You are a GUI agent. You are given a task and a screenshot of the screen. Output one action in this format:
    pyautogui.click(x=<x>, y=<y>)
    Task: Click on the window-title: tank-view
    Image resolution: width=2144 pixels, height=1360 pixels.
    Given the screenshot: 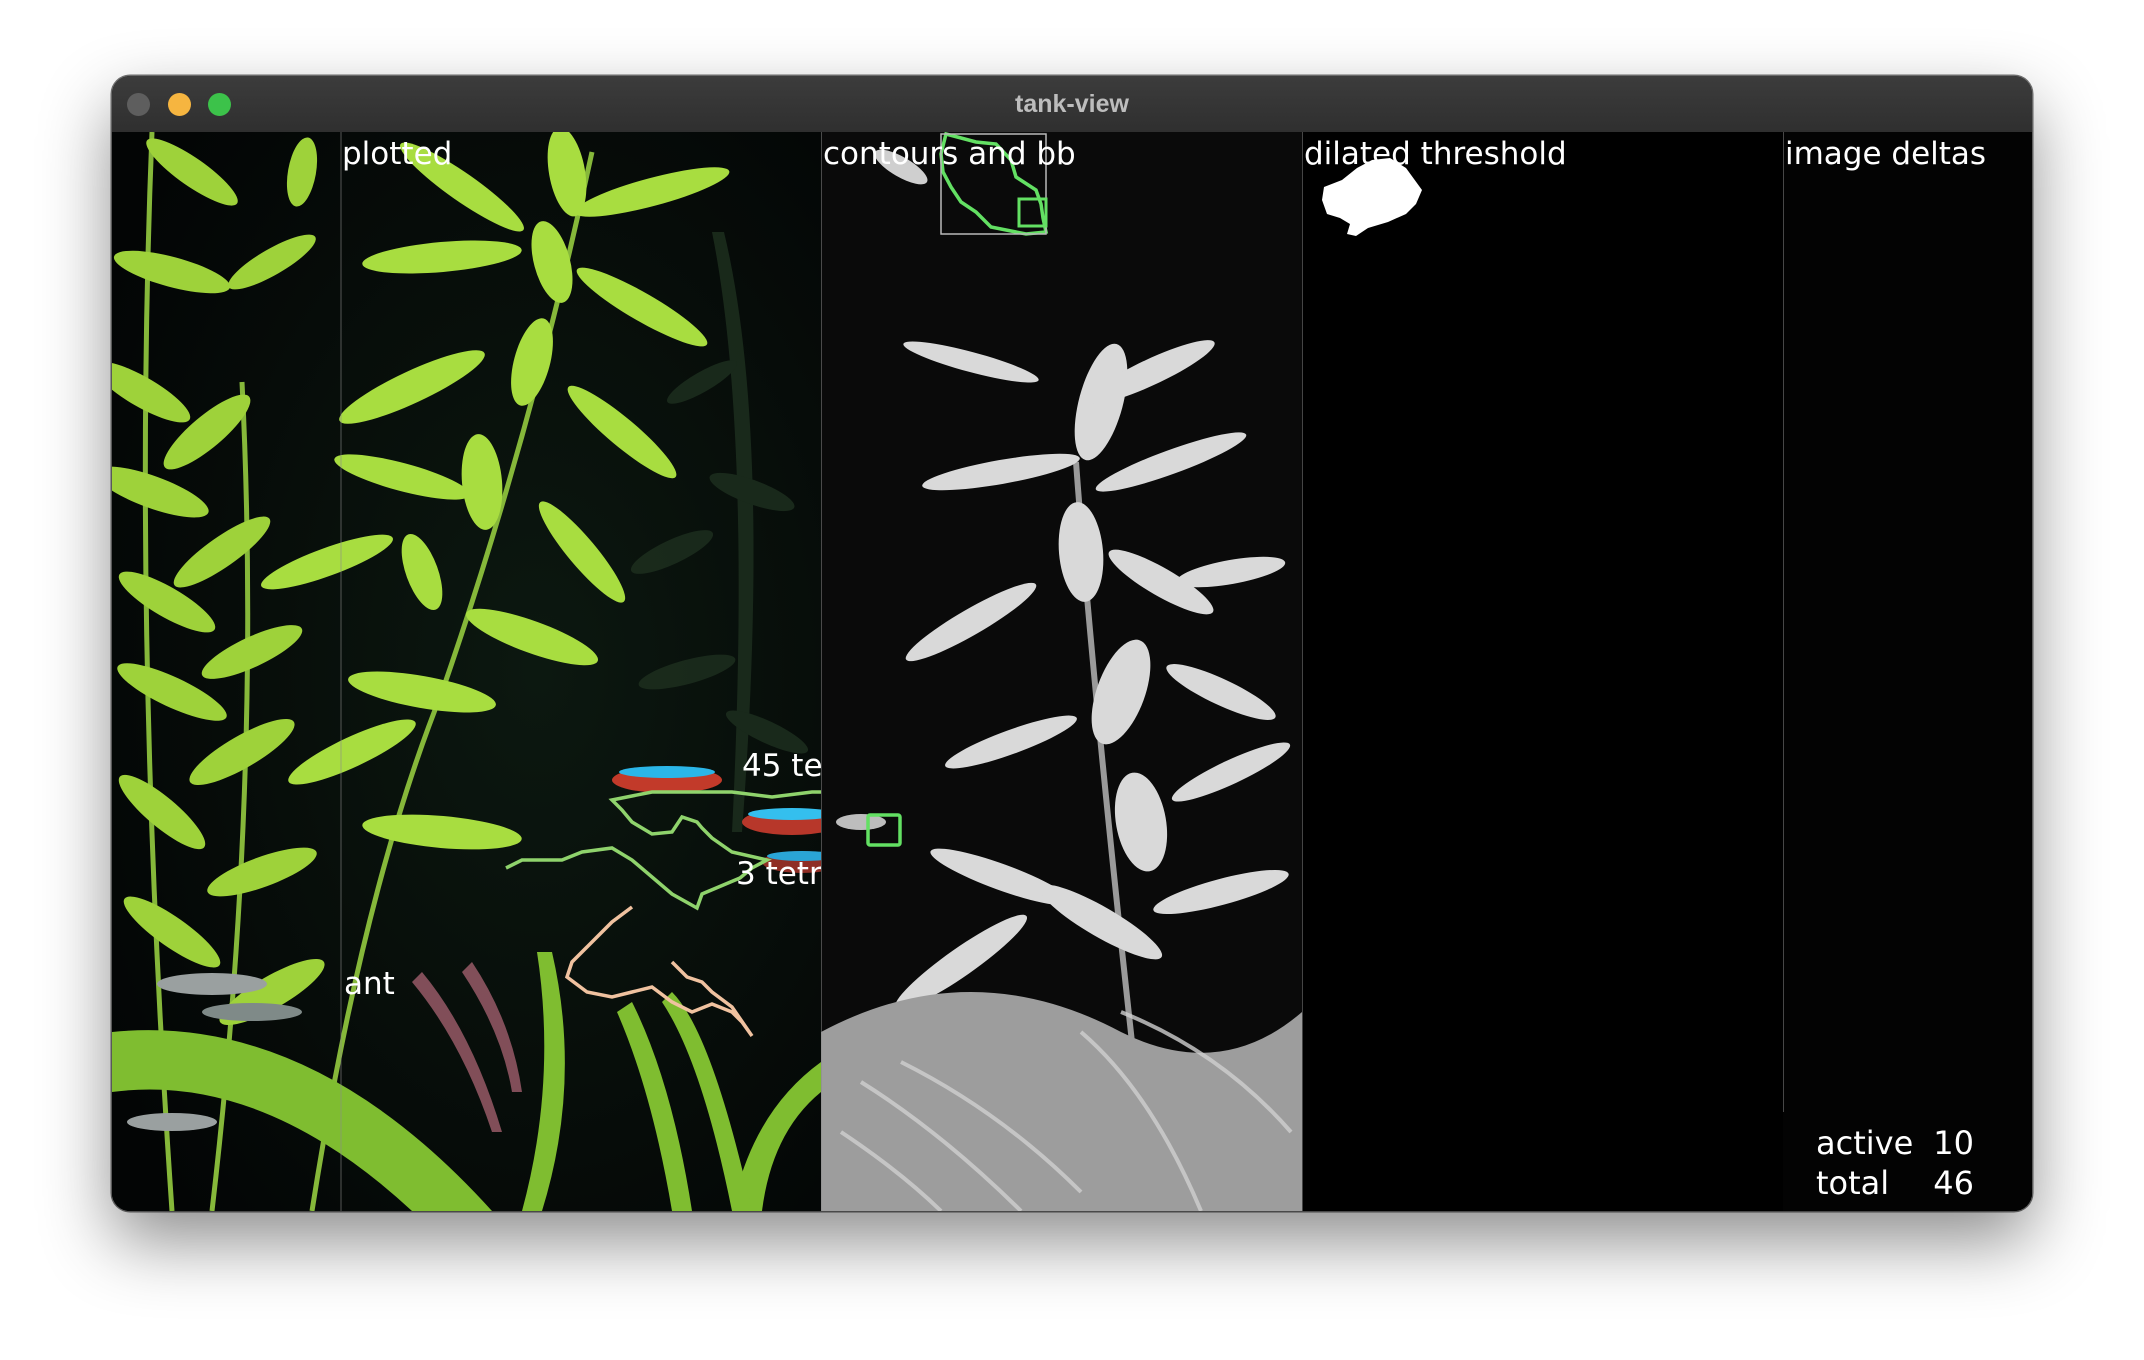 What is the action you would take?
    pyautogui.click(x=1072, y=104)
    